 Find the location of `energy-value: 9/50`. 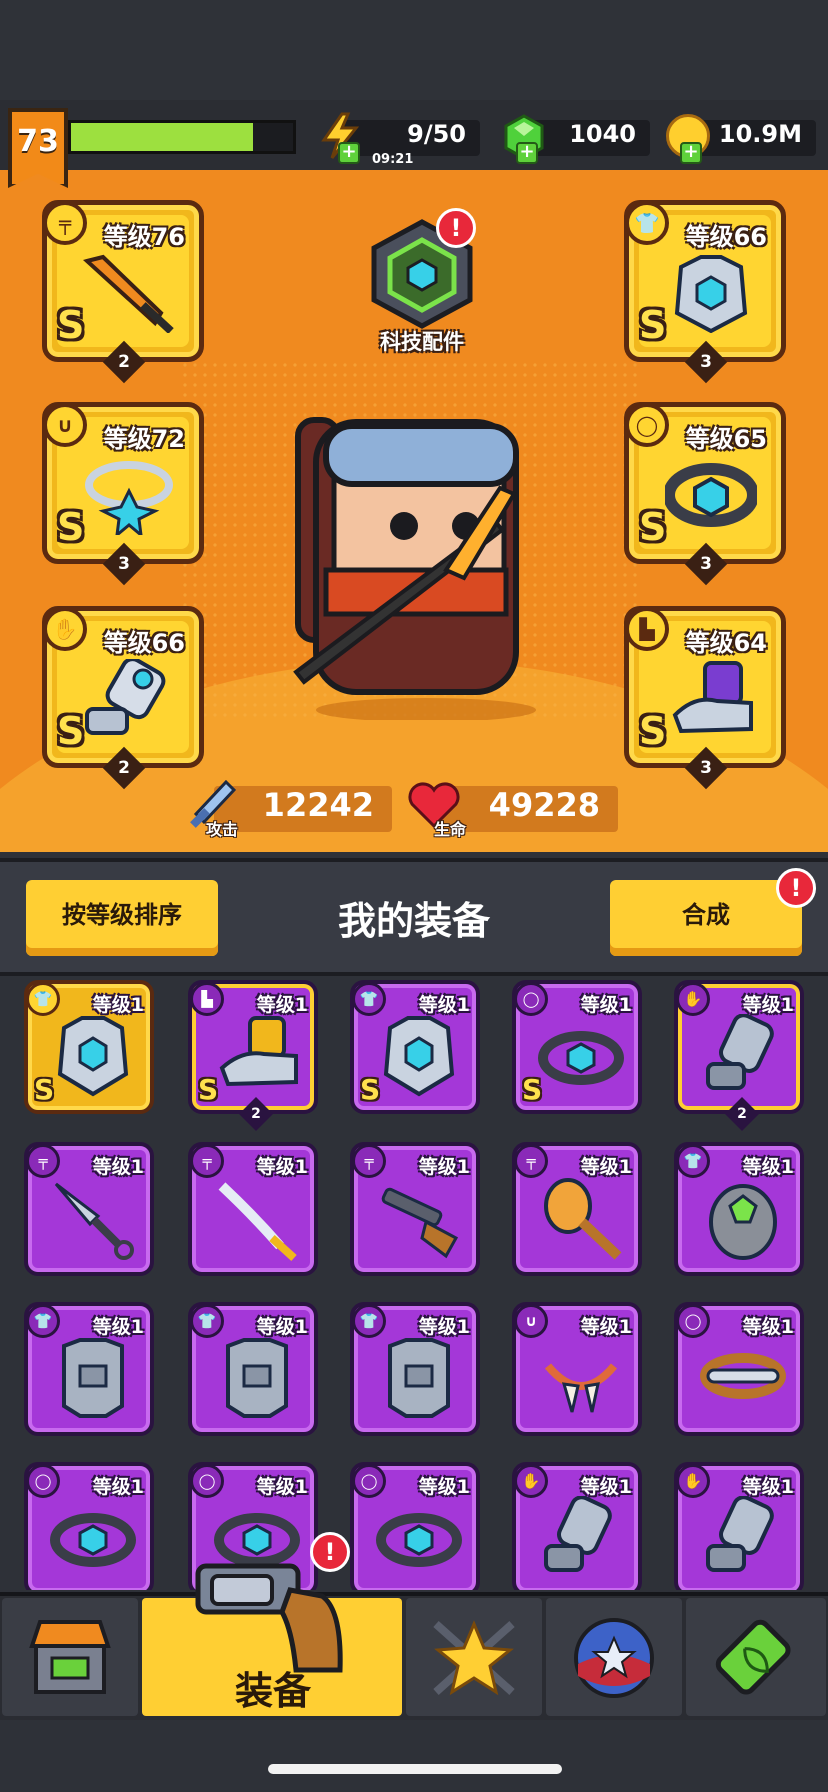

energy-value: 9/50 is located at coordinates (436, 134).